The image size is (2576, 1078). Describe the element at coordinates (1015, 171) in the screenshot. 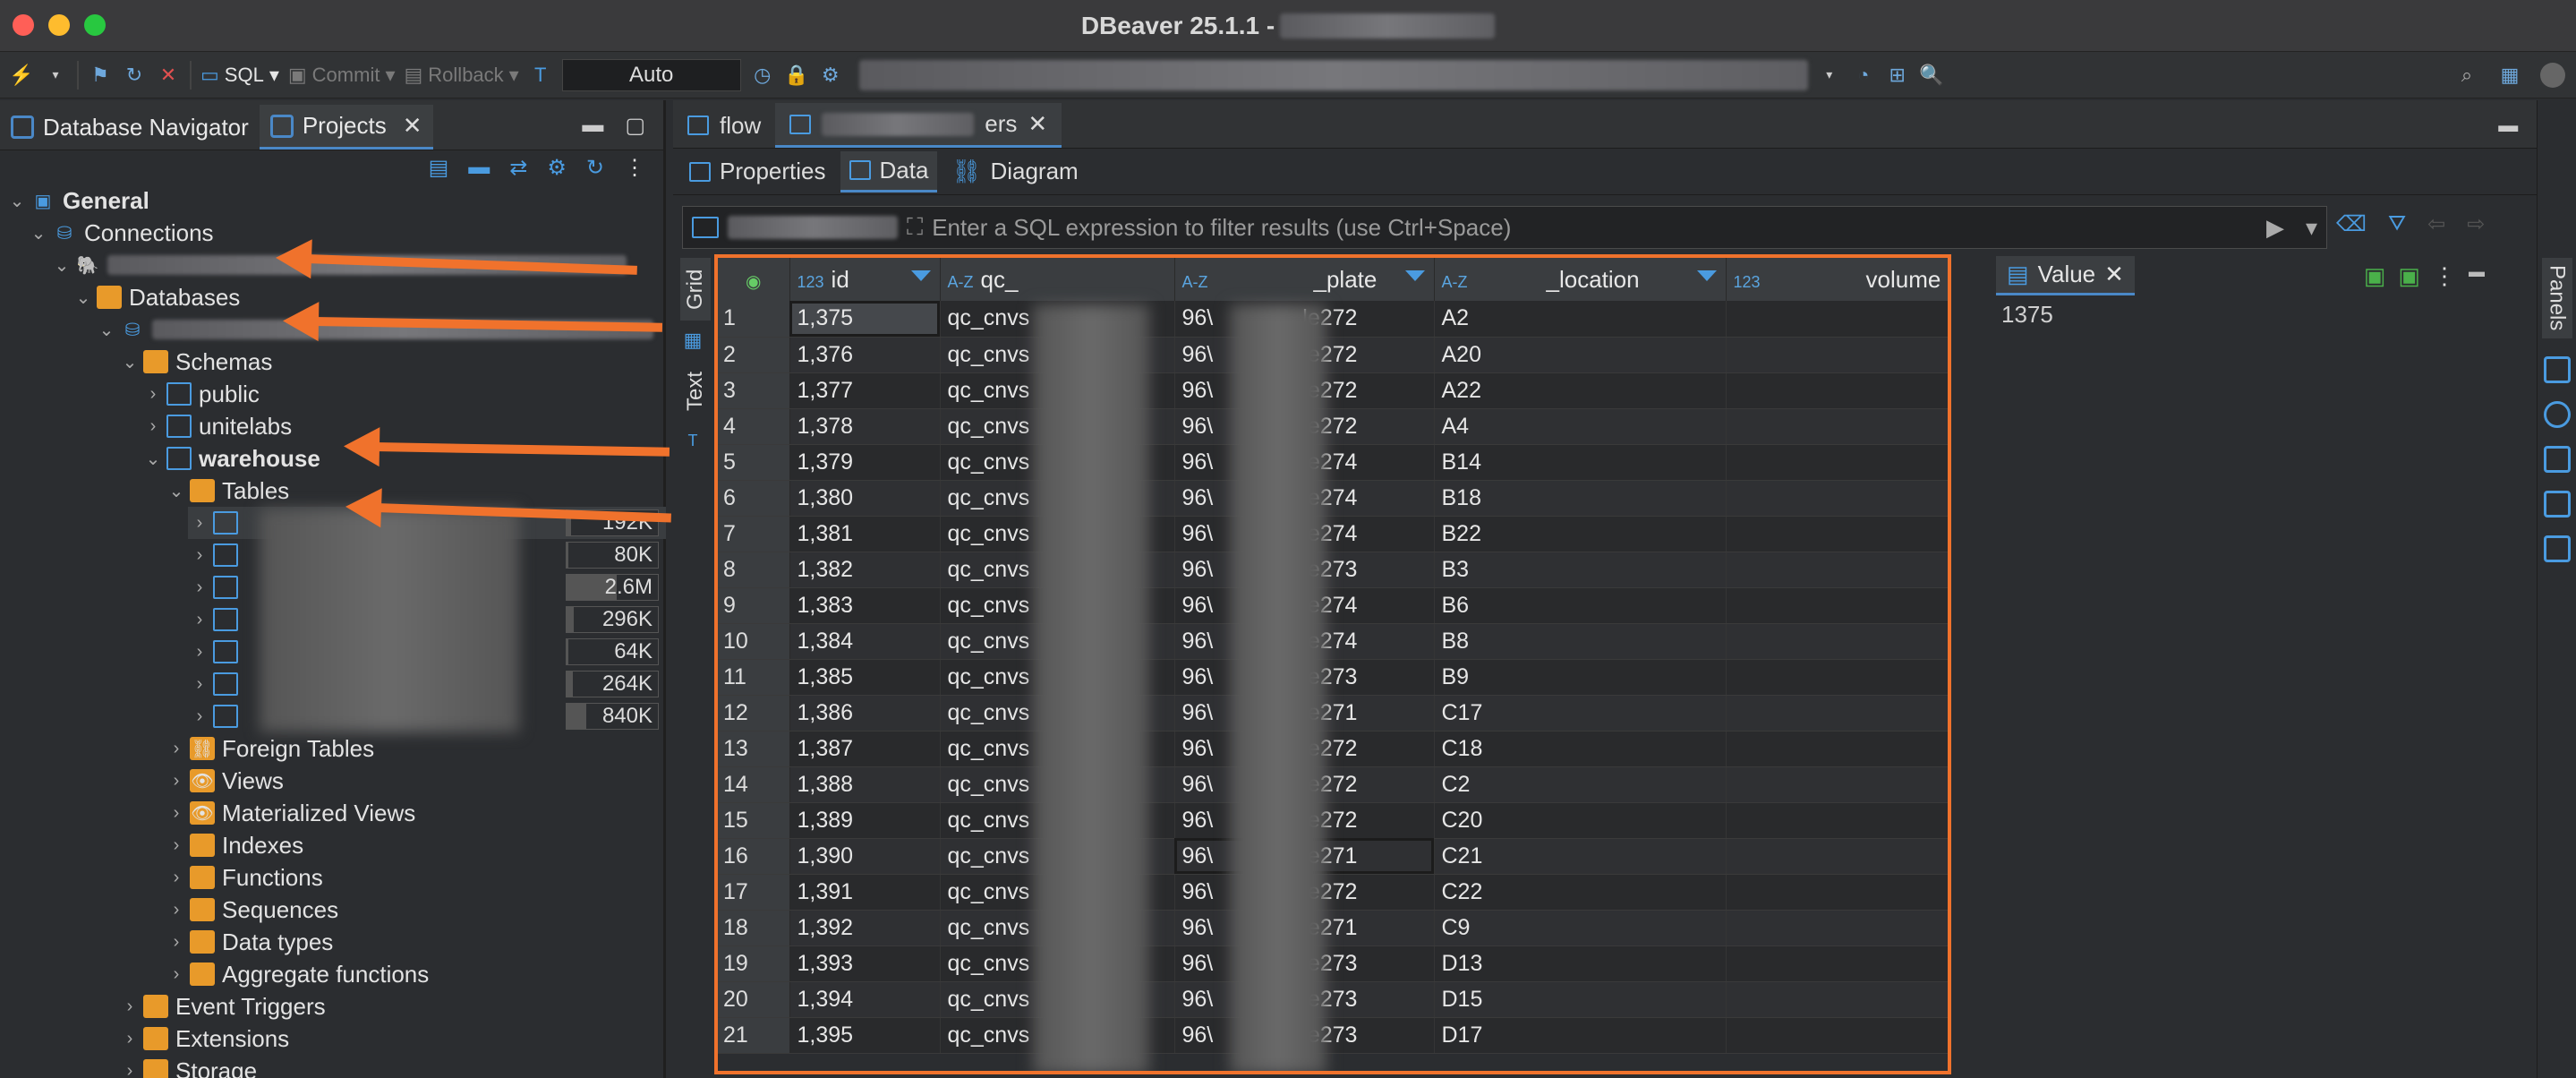

I see `tab-diagram: ⛓ Diagram` at that location.